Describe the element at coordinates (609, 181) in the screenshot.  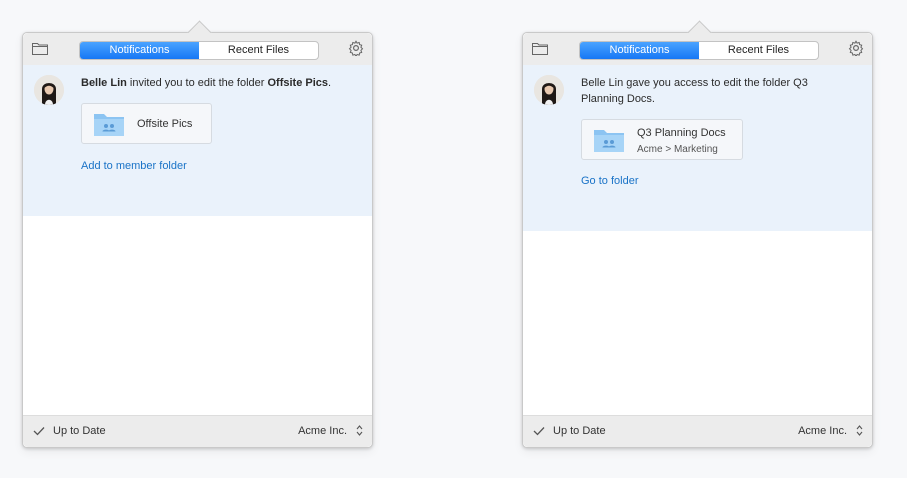
I see `go-to-folder-link: Go to folder` at that location.